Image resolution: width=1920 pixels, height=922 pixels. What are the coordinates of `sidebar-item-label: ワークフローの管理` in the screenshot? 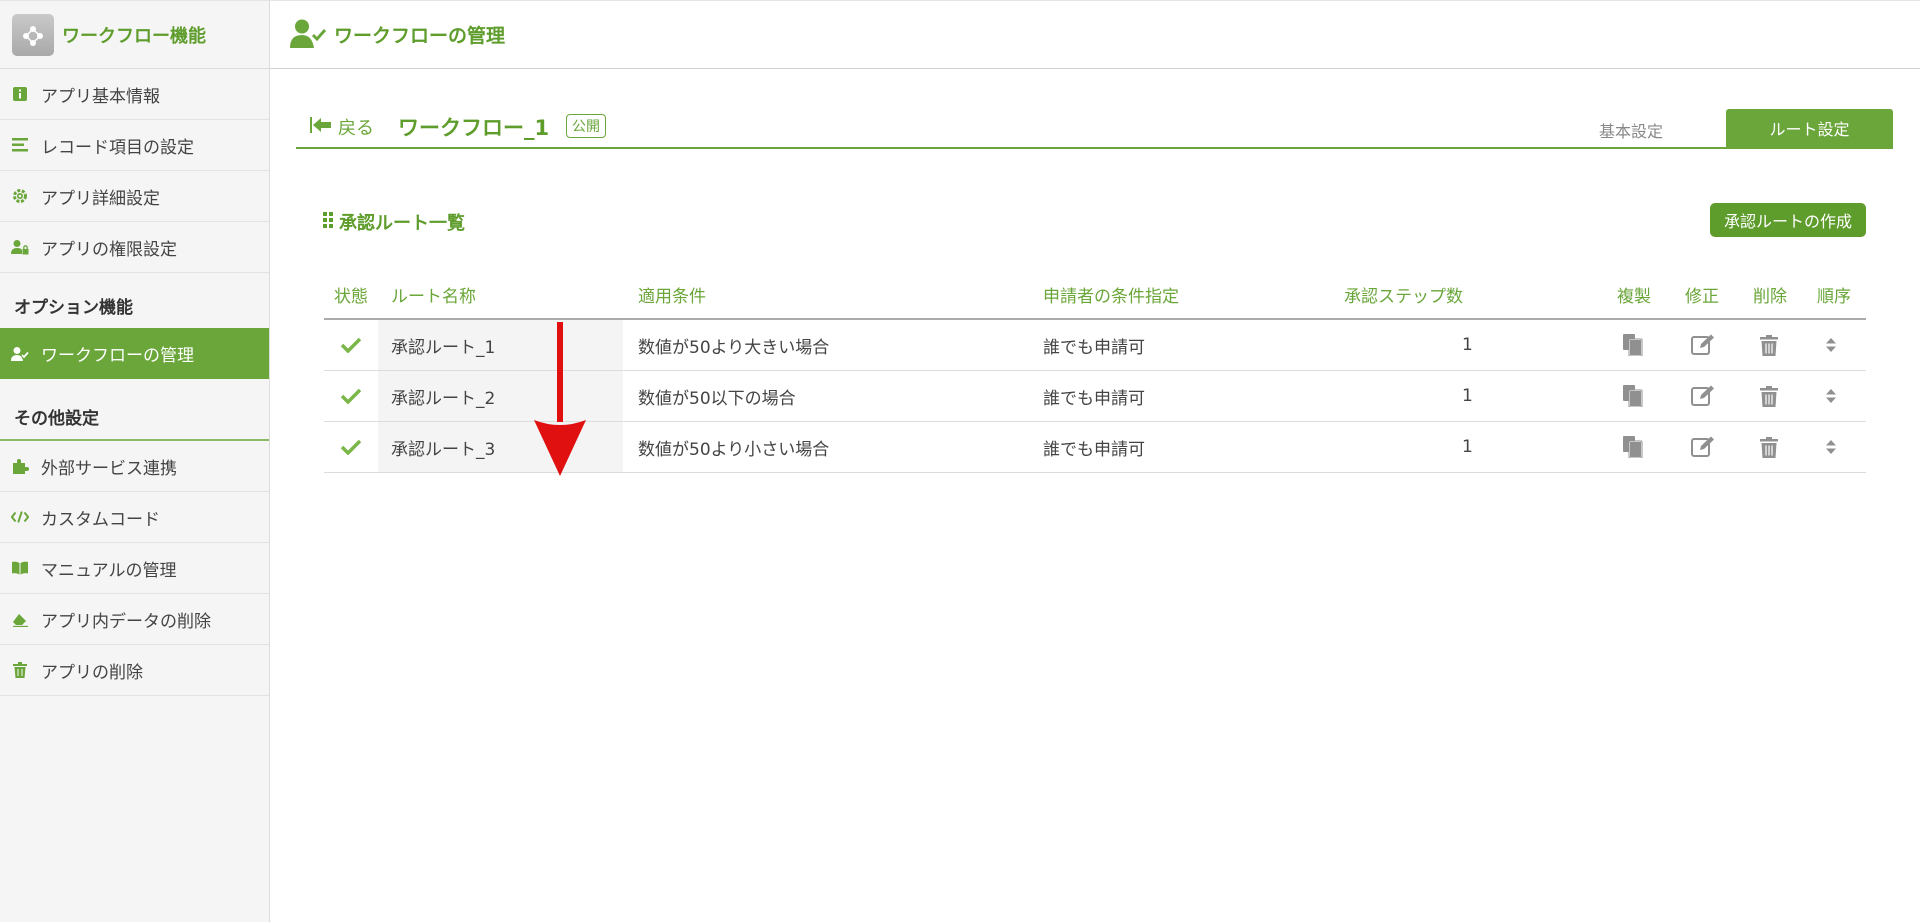 It's located at (117, 356).